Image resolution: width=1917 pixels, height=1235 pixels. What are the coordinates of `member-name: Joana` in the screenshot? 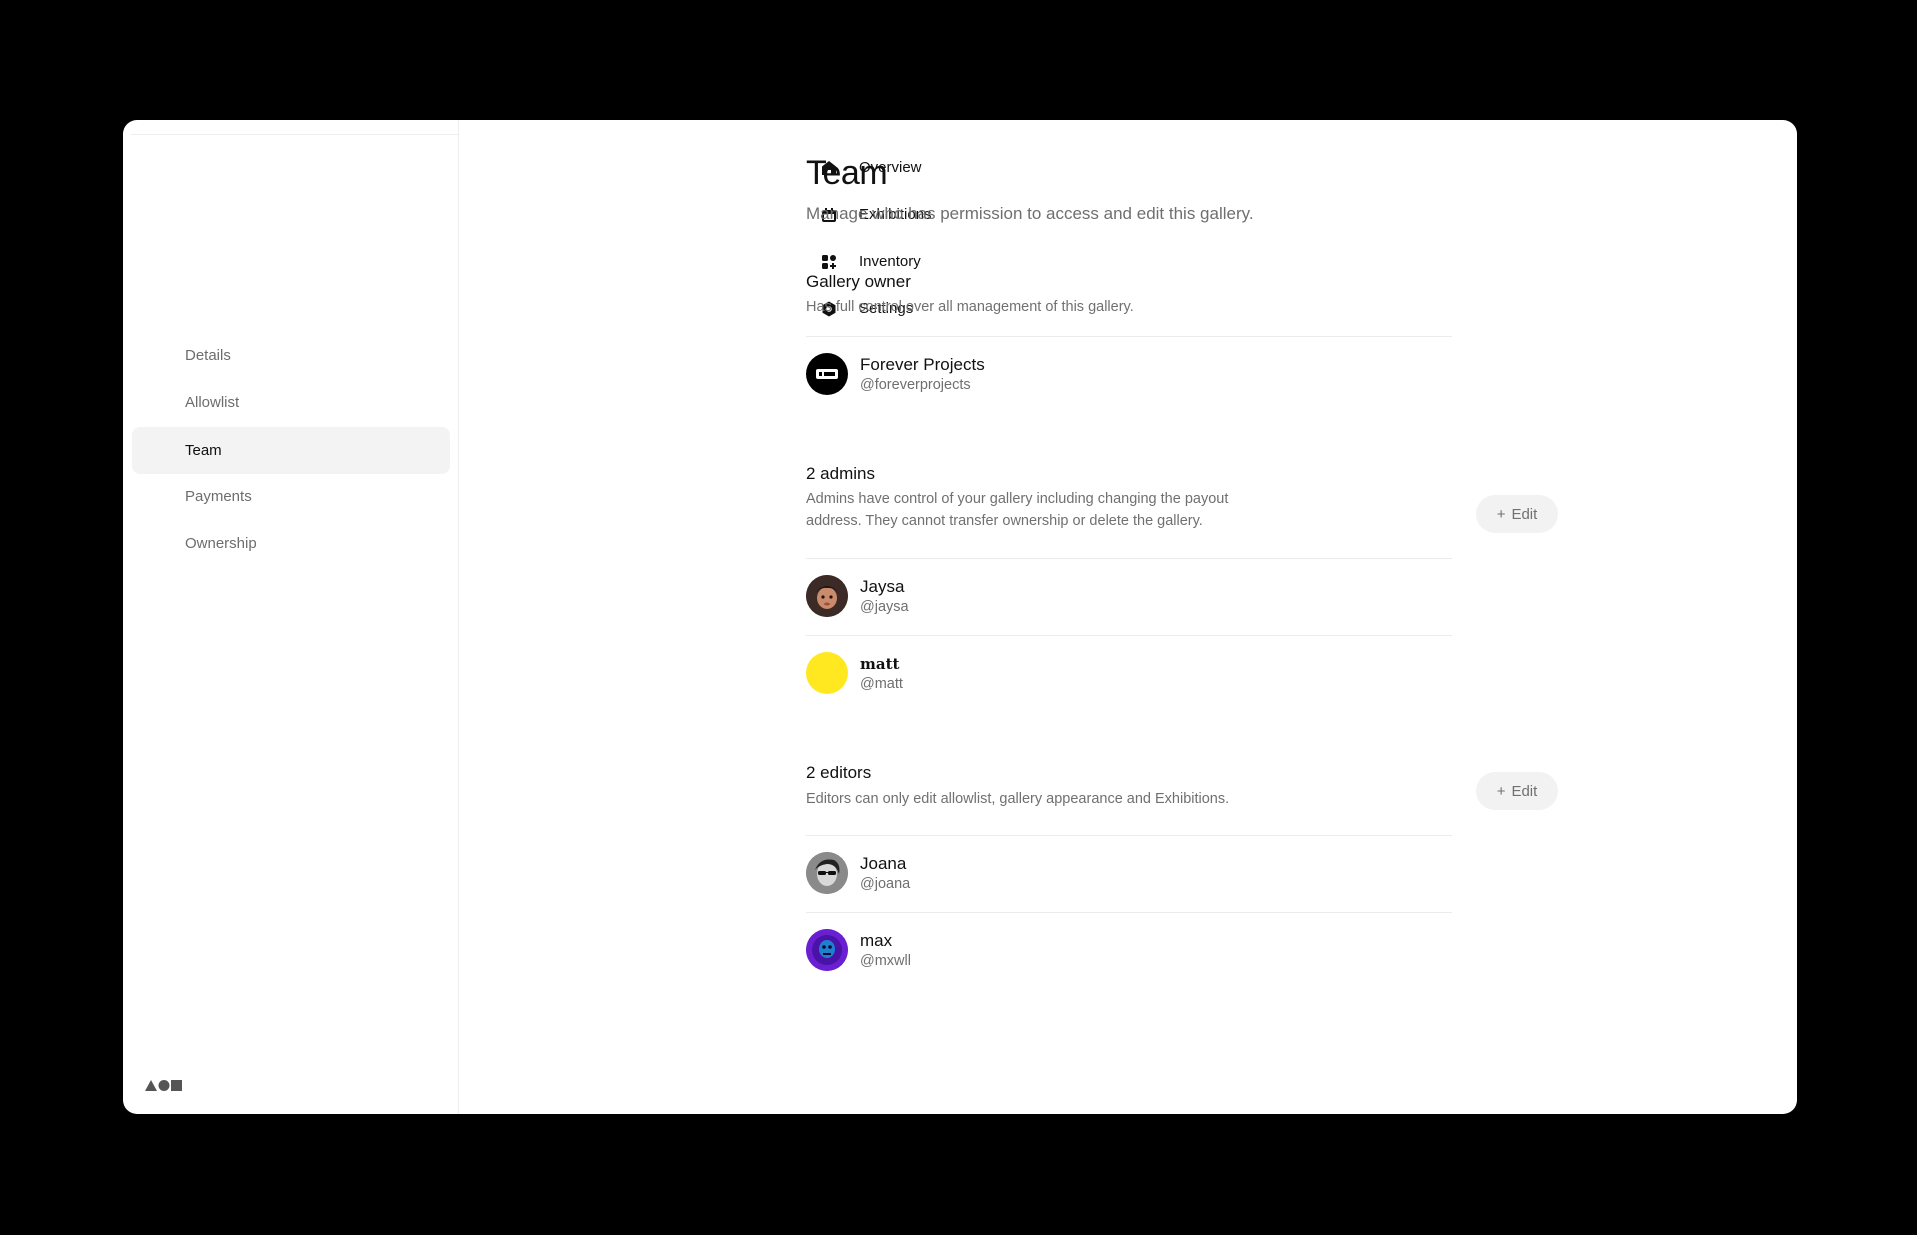 It's located at (883, 863).